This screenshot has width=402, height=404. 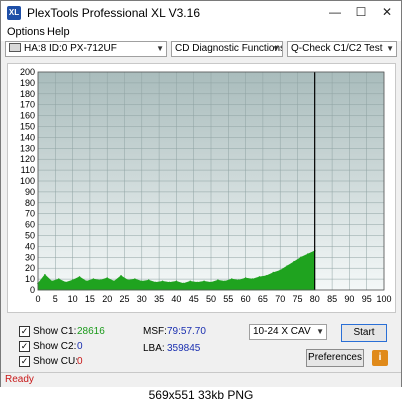 What do you see at coordinates (387, 13) in the screenshot?
I see `close-button: ✕` at bounding box center [387, 13].